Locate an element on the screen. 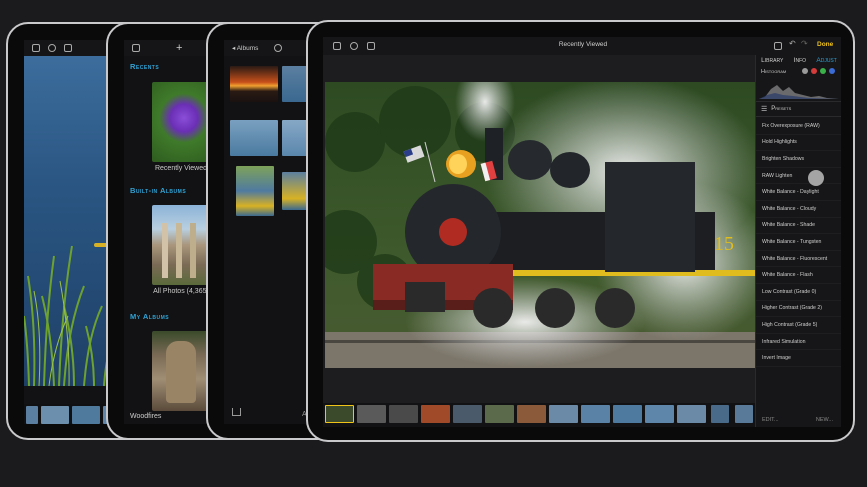  page-title: Recently Viewed is located at coordinates (583, 44).